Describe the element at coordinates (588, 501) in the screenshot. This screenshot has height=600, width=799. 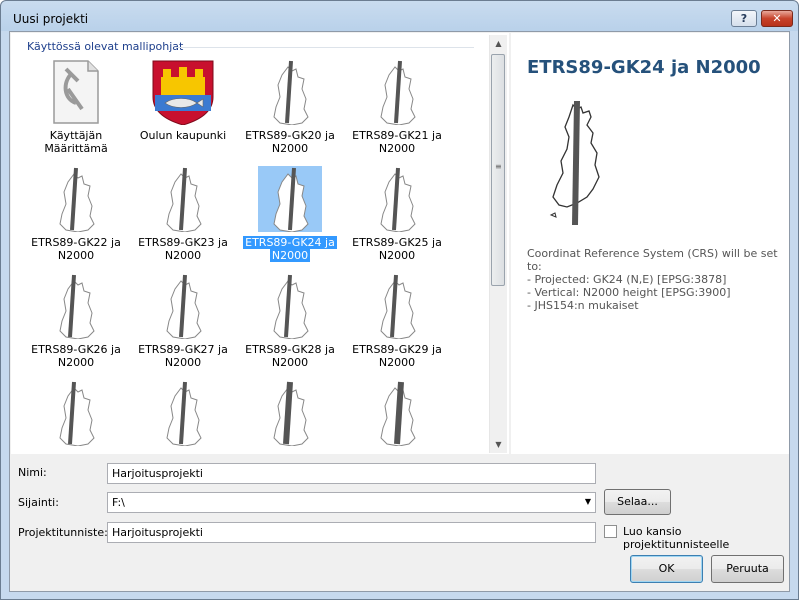
I see `dropdown-arrow-icon: ▼` at that location.